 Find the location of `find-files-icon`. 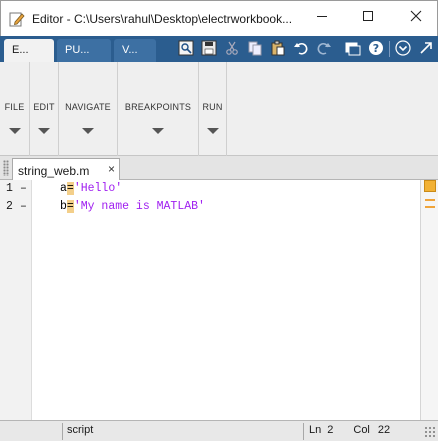

find-files-icon is located at coordinates (186, 49).